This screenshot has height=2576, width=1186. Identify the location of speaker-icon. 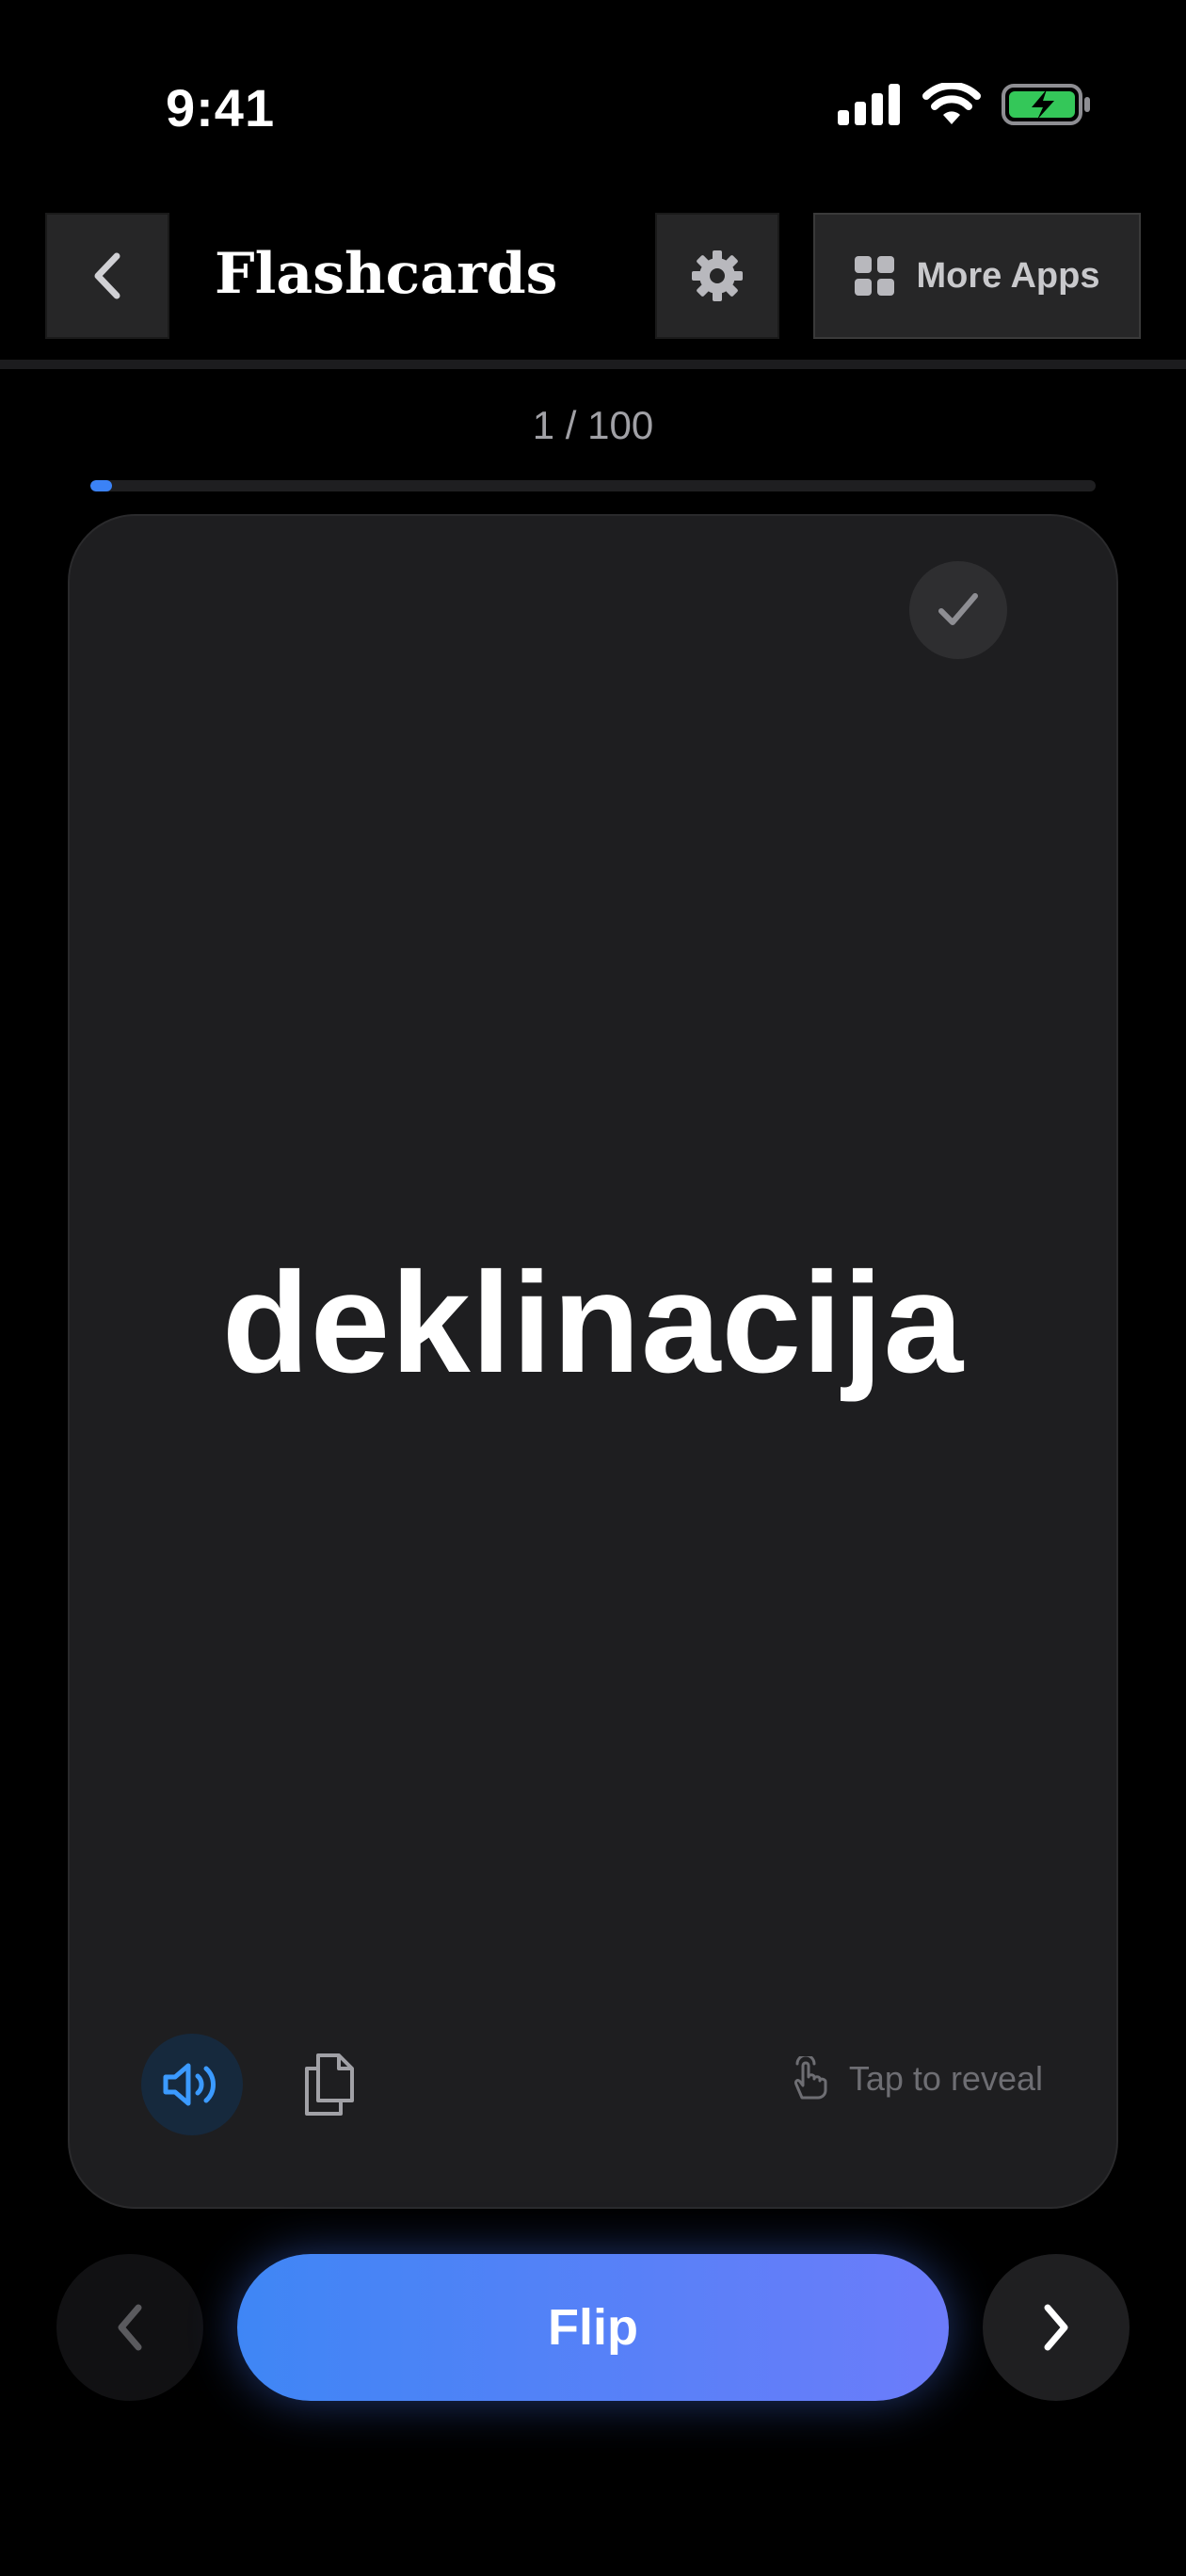
(189, 2084).